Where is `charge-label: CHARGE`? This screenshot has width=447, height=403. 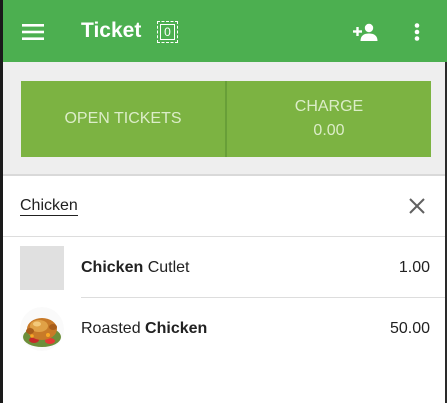
charge-label: CHARGE is located at coordinates (329, 106).